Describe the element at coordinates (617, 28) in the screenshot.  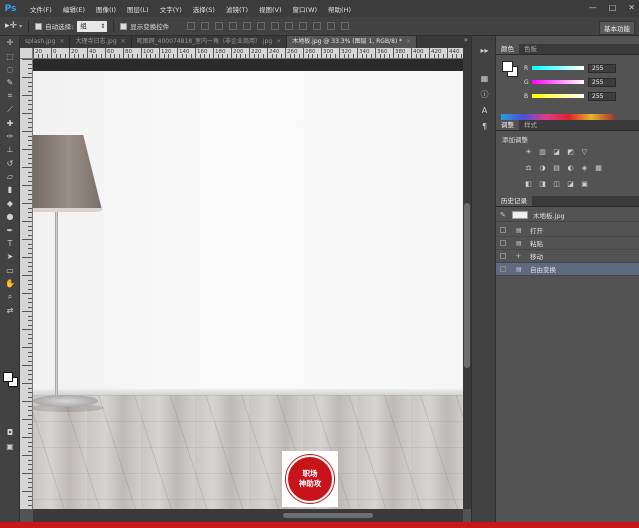
I see `workspace-switcher: 基本功能` at that location.